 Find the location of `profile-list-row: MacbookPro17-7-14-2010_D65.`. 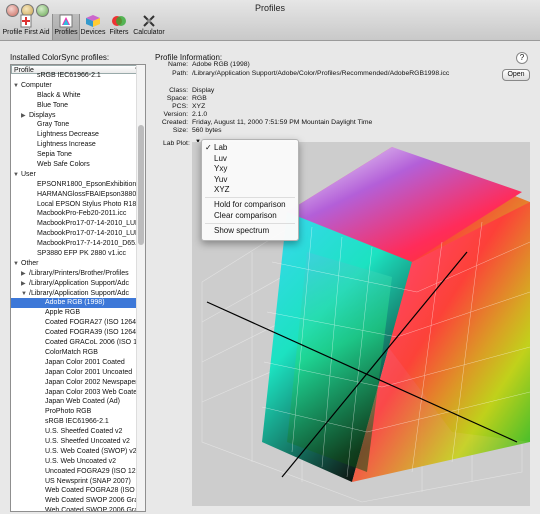

profile-list-row: MacbookPro17-7-14-2010_D65. is located at coordinates (74, 244).